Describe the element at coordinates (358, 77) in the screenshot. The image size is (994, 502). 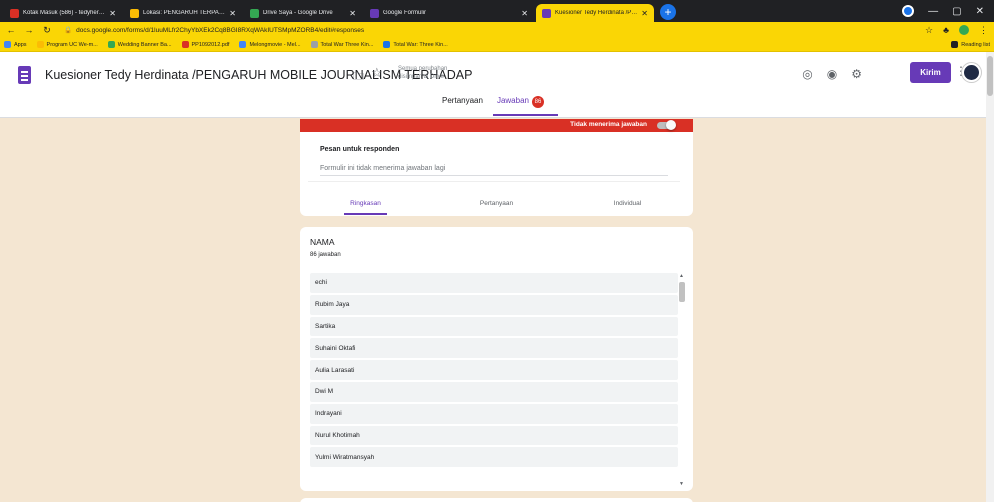
I see `move-folder-icon: 🗀` at that location.